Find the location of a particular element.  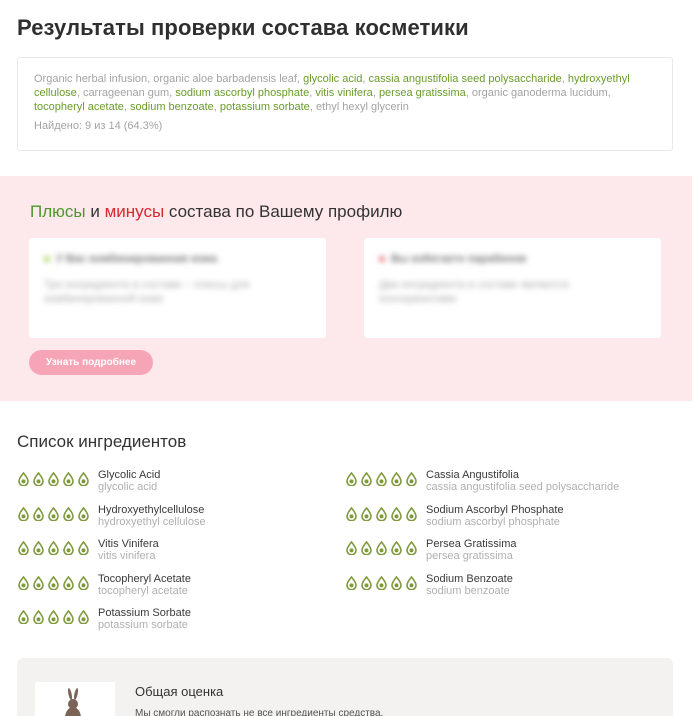

ingredient-item: Glycolic Acid glycolic acid is located at coordinates (177, 484).